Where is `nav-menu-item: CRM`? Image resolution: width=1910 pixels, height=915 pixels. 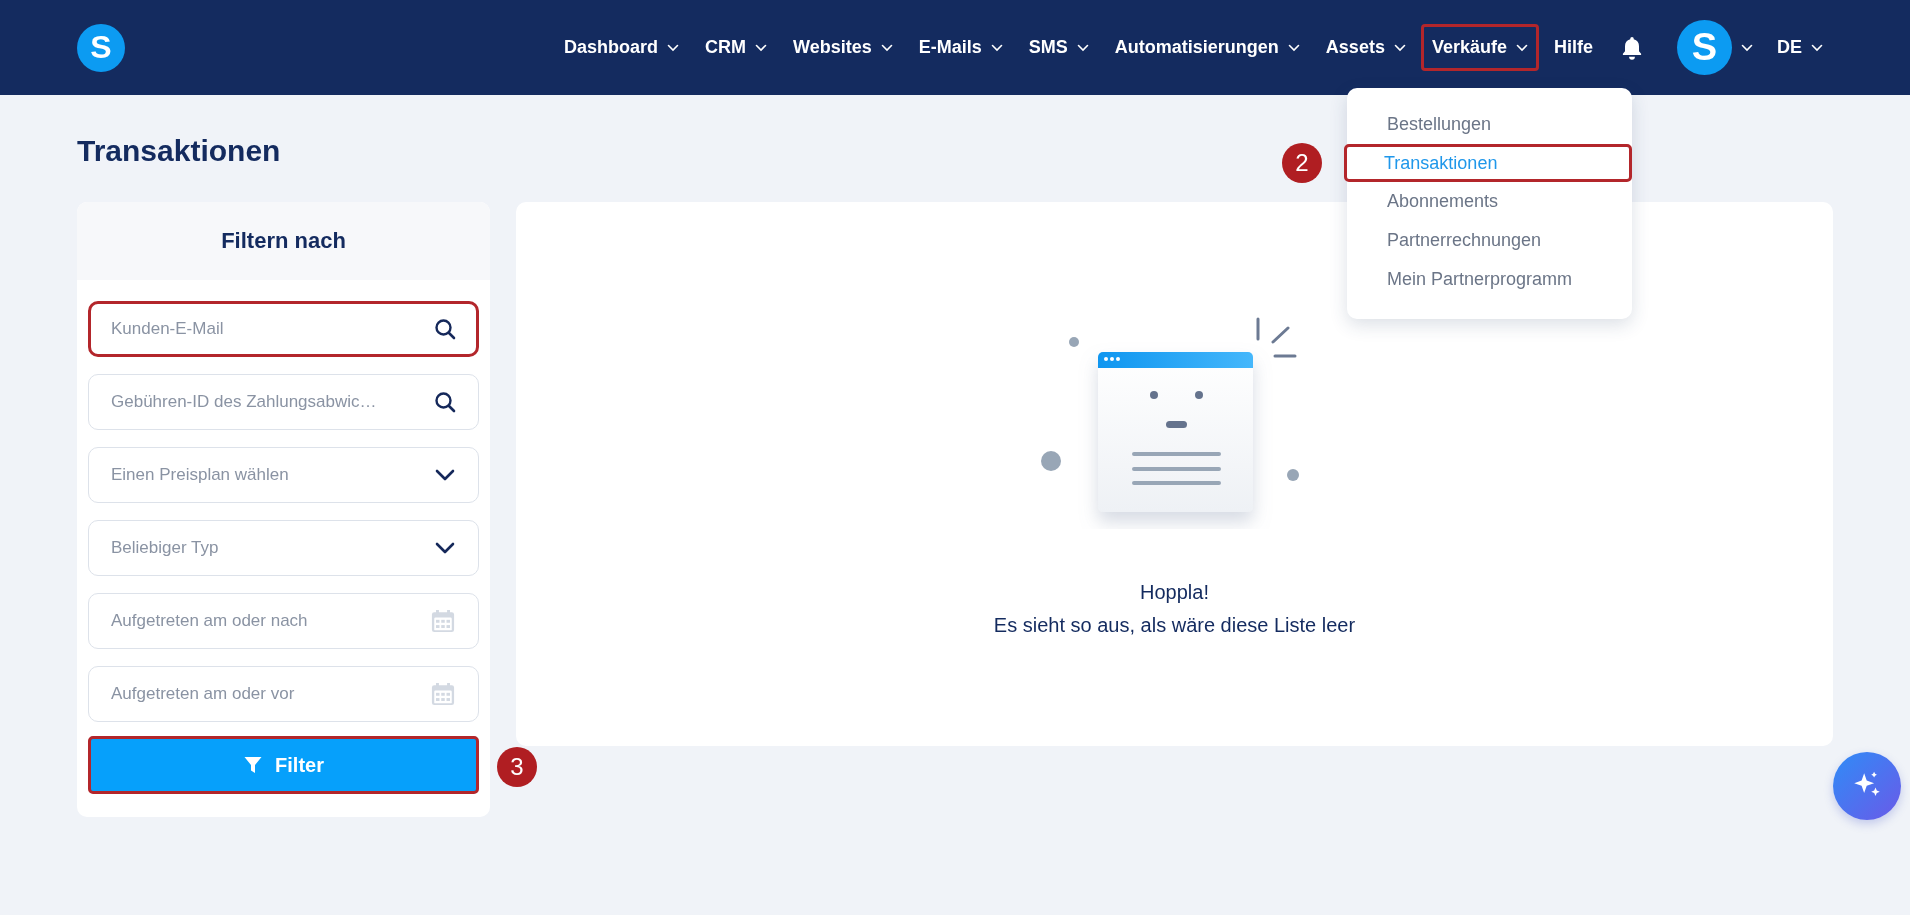
nav-menu-item: CRM is located at coordinates (736, 47).